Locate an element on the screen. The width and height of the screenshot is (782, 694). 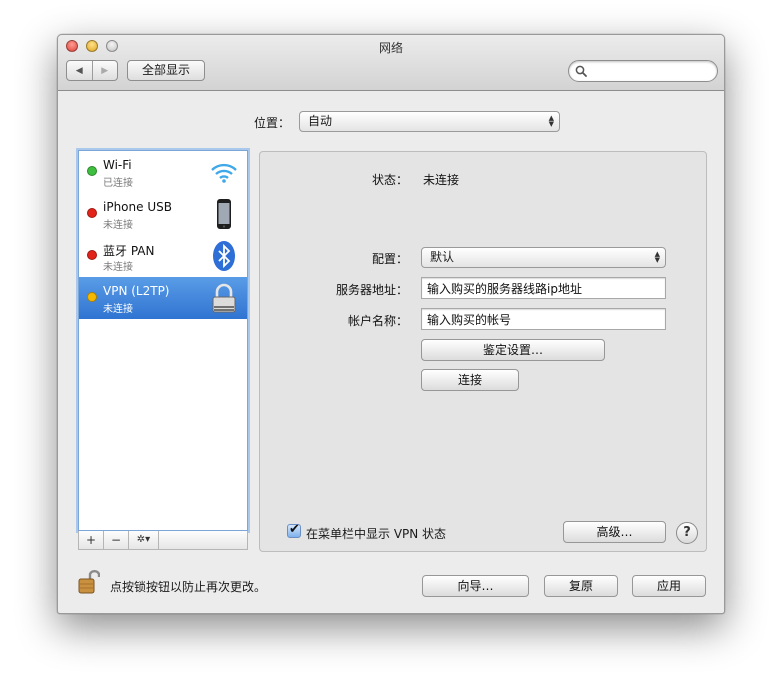
status-value: 未连接 is located at coordinates (441, 180).